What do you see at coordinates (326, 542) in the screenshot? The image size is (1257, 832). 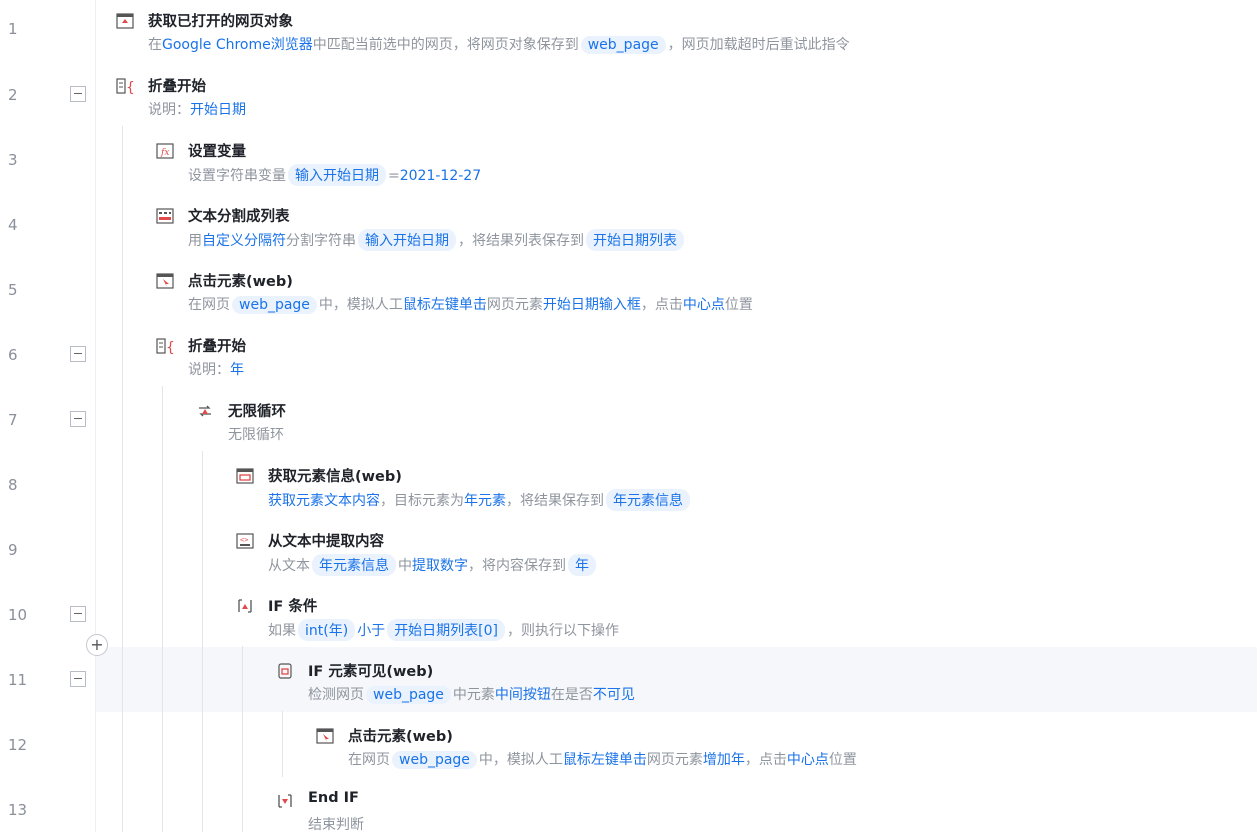 I see `step-title: 从文本中提取内容` at bounding box center [326, 542].